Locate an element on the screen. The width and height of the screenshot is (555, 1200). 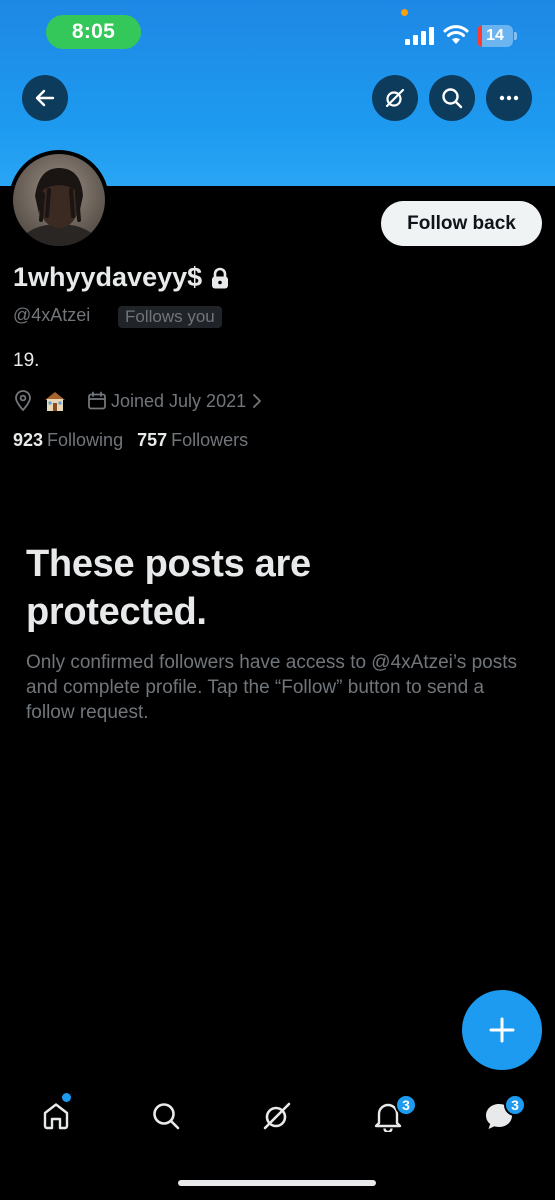
compose-button is located at coordinates (502, 1030).